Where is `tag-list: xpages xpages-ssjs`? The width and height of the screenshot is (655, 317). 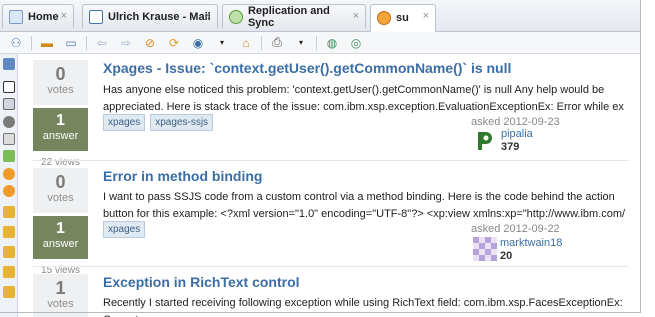 tag-list: xpages xpages-ssjs is located at coordinates (160, 122).